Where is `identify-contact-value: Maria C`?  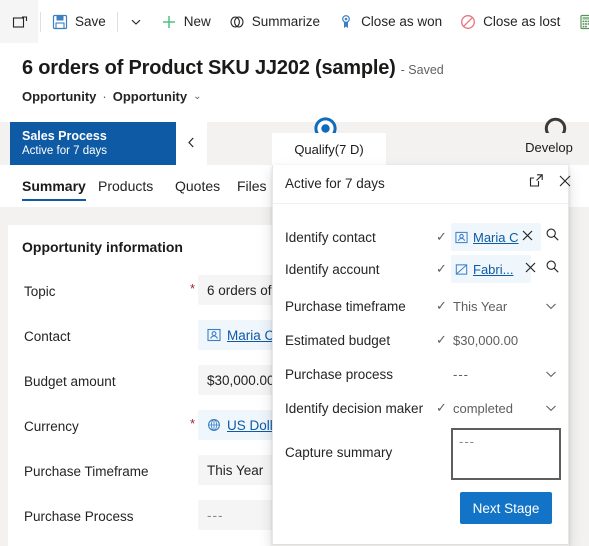
identify-contact-value: Maria C is located at coordinates (496, 237).